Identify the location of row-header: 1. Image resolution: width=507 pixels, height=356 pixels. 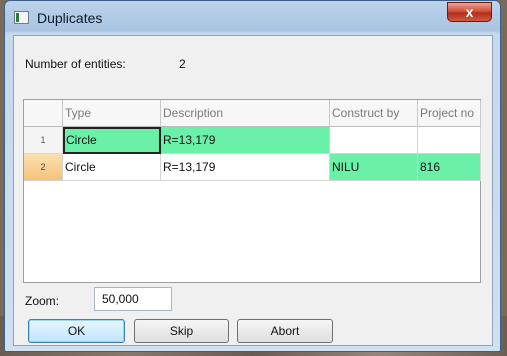
(43, 140).